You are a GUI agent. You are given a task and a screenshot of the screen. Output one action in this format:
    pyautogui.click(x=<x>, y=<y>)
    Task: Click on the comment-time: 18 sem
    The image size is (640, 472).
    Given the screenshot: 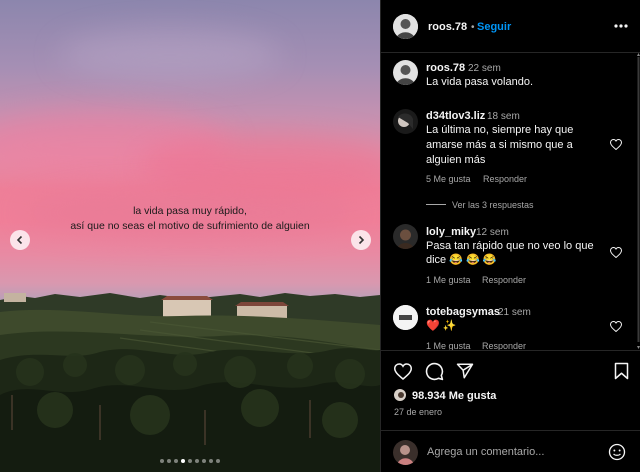 What is the action you would take?
    pyautogui.click(x=503, y=116)
    